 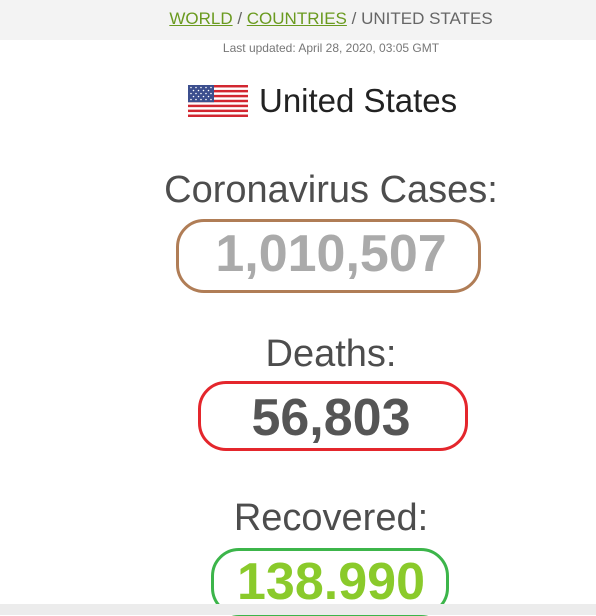 What do you see at coordinates (331, 48) in the screenshot?
I see `last-updated-text: Last updated: April 28, 2020, 03:05 GMT` at bounding box center [331, 48].